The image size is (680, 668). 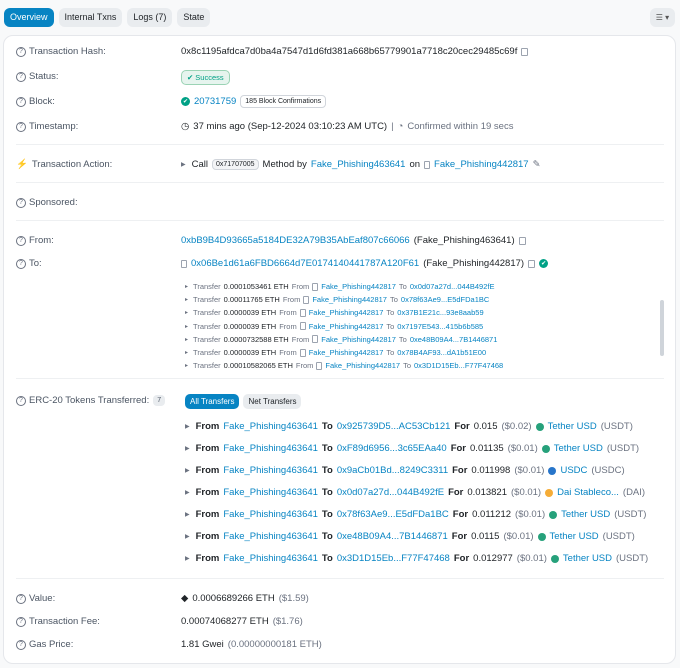 I want to click on transfer-to-link: 0x7197E543...415b6b585, so click(x=440, y=326).